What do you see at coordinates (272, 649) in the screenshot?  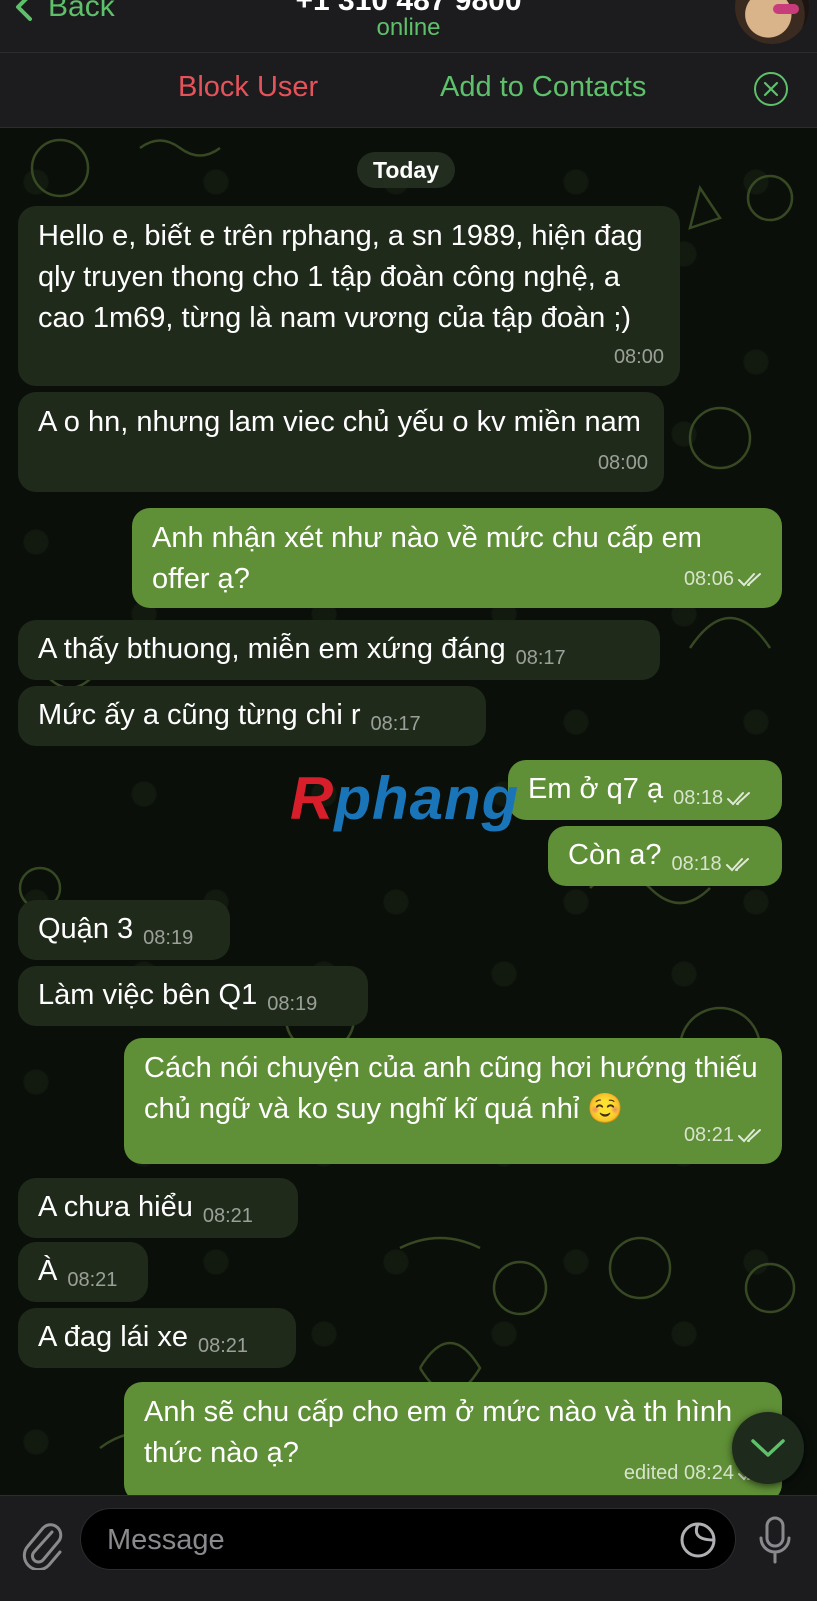 I see `message-text: A thấy bthuong, miễn em xứng đáng` at bounding box center [272, 649].